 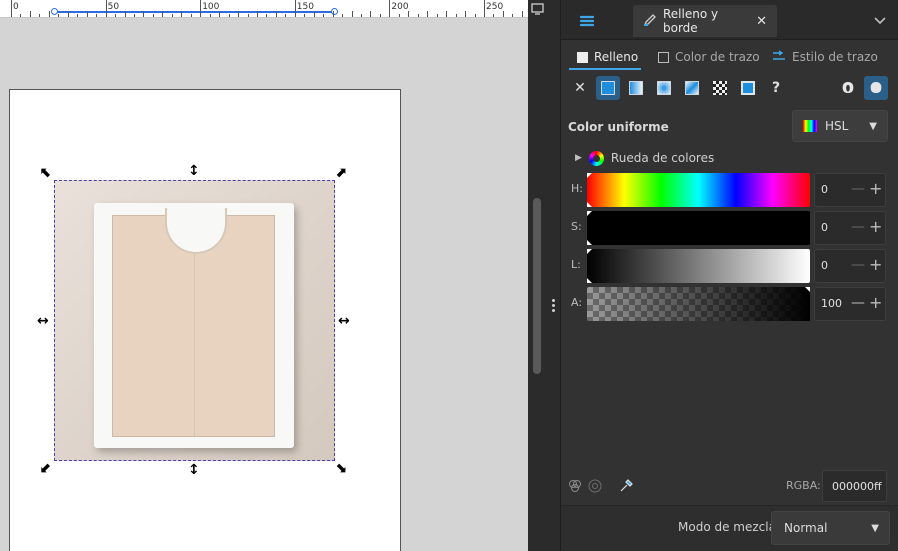 I want to click on hue-slider-row: H: 0 — +, so click(x=729, y=190).